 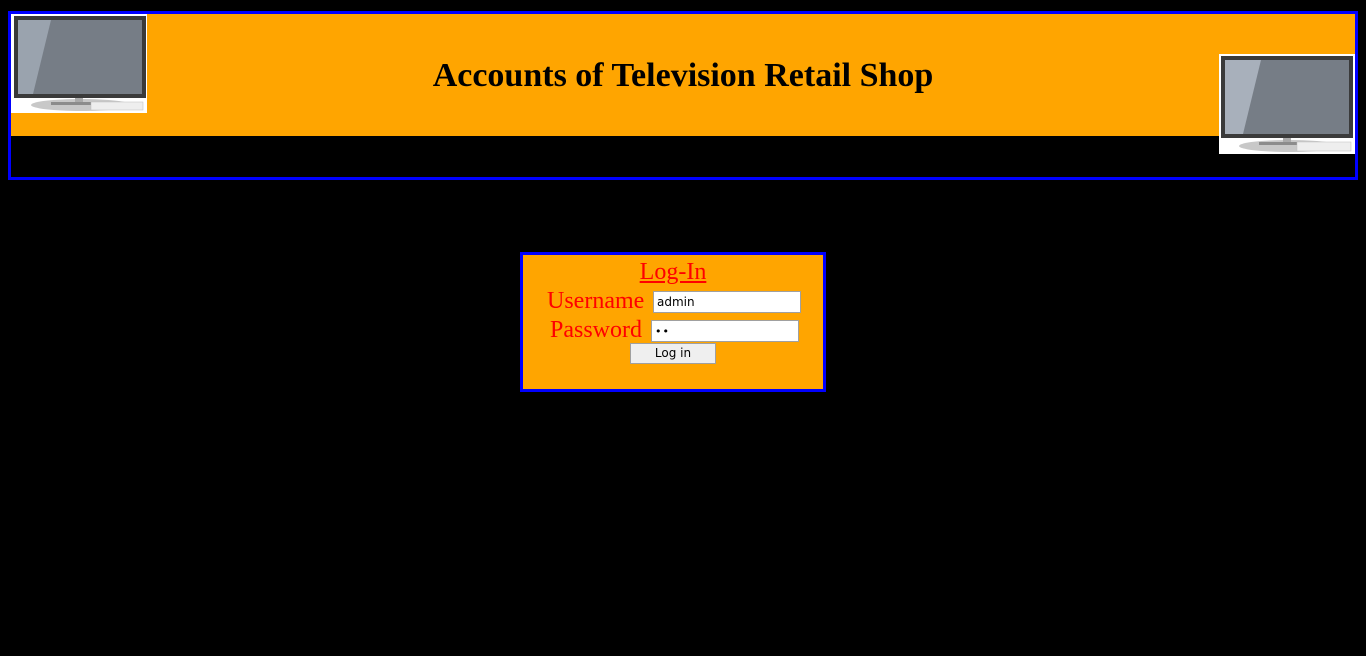 I want to click on username-label: Username, so click(x=596, y=301).